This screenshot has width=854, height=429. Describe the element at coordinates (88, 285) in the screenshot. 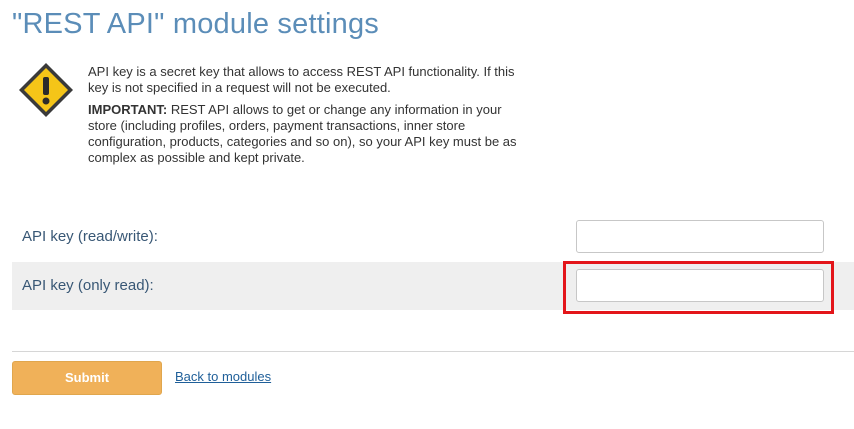

I see `api-key-only-read-label: API key (only read):` at that location.